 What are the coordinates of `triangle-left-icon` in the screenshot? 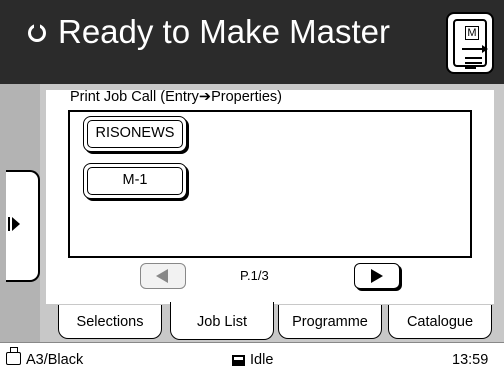 It's located at (162, 276).